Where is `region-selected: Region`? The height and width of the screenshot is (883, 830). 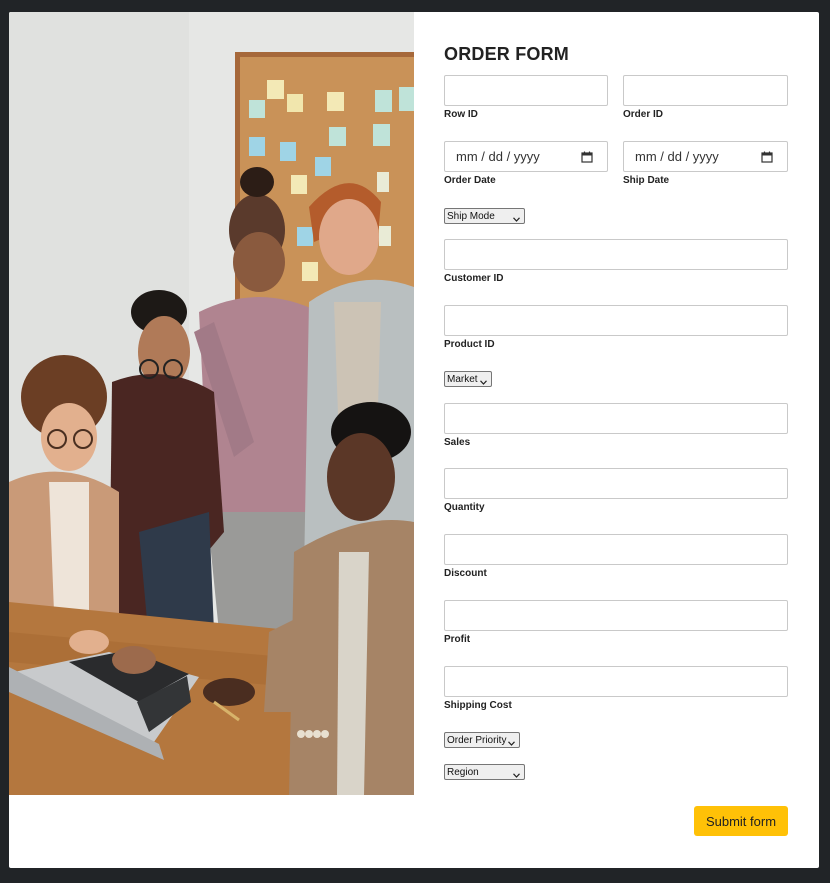
region-selected: Region is located at coordinates (463, 772).